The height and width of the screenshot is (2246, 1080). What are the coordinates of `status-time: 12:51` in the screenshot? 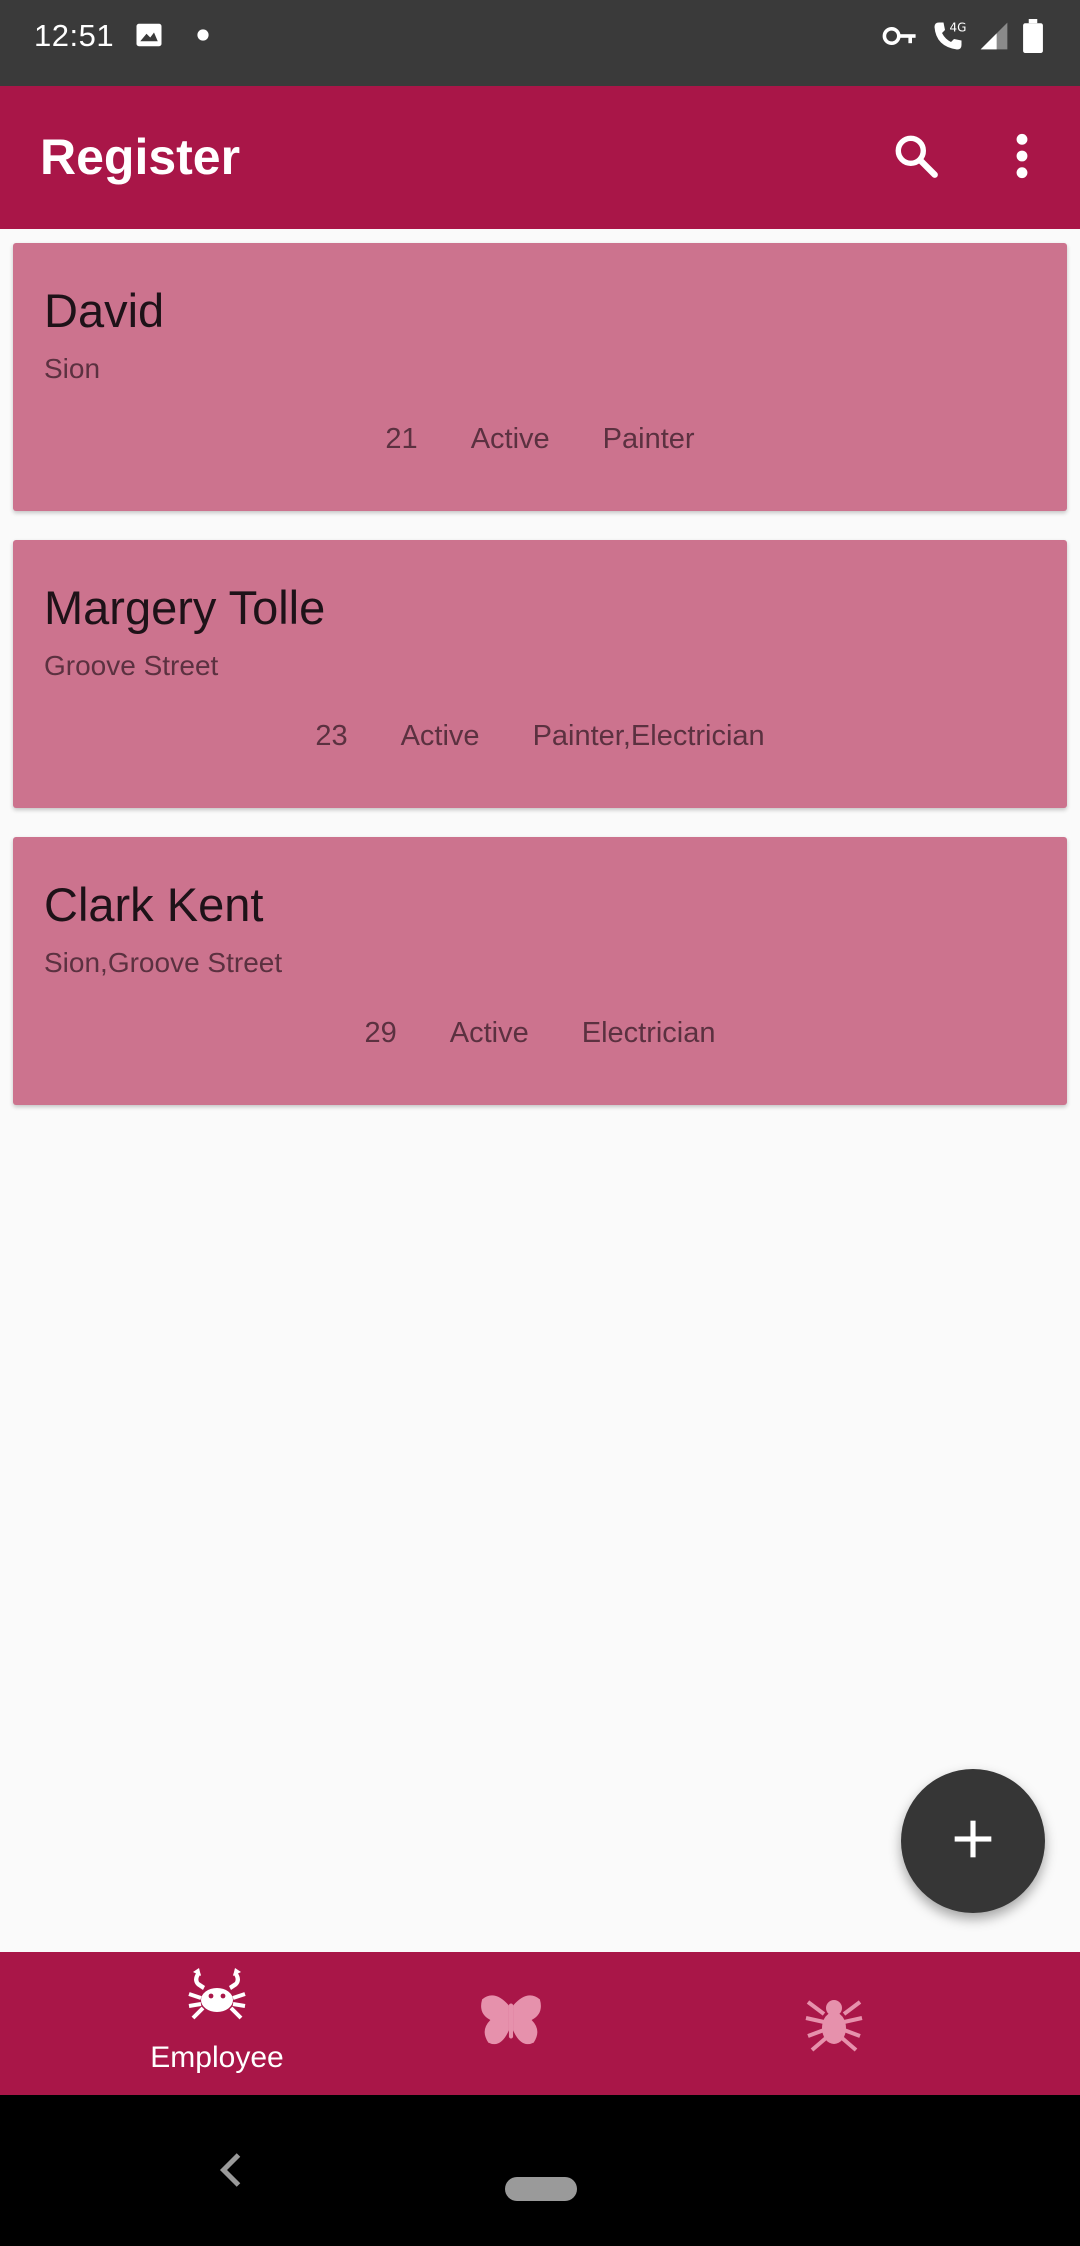 It's located at (74, 35).